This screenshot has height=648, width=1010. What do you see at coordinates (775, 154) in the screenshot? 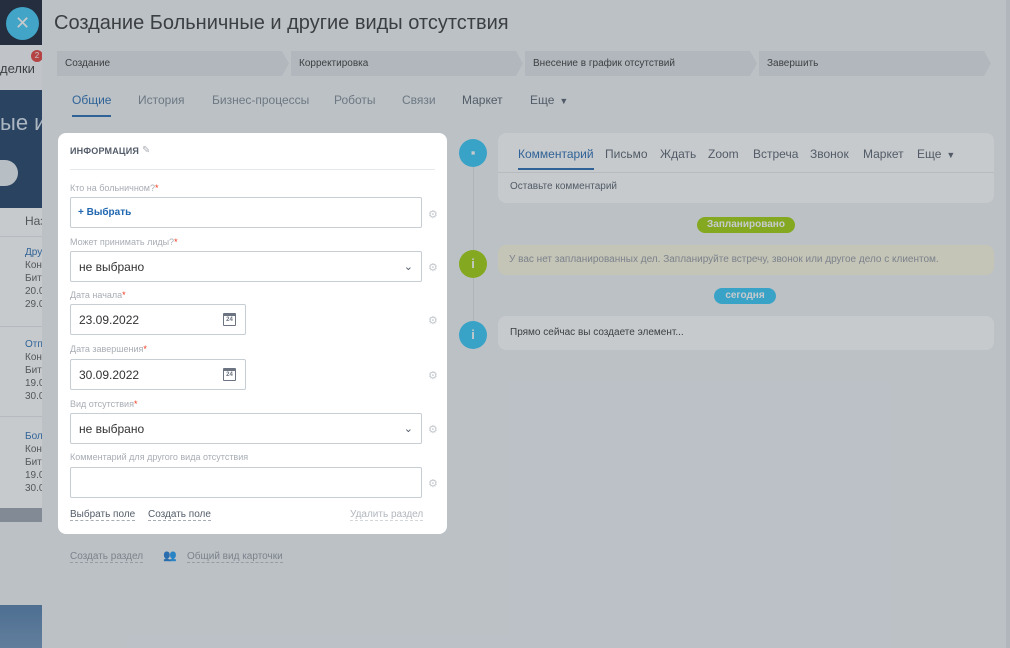
I see `tab-meeting: Встреча` at bounding box center [775, 154].